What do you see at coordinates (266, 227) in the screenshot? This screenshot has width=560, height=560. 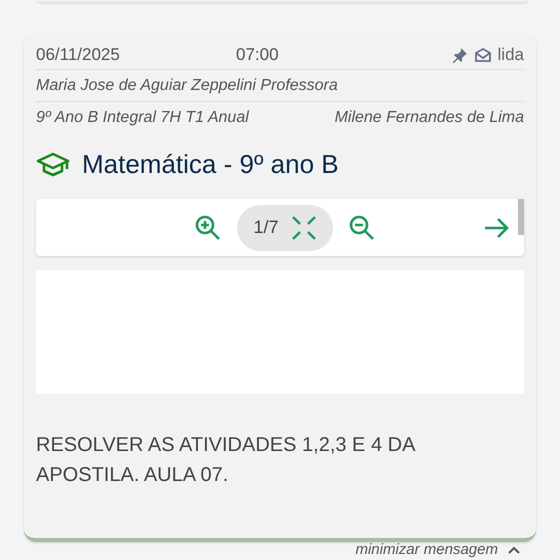 I see `page-count: 1/7` at bounding box center [266, 227].